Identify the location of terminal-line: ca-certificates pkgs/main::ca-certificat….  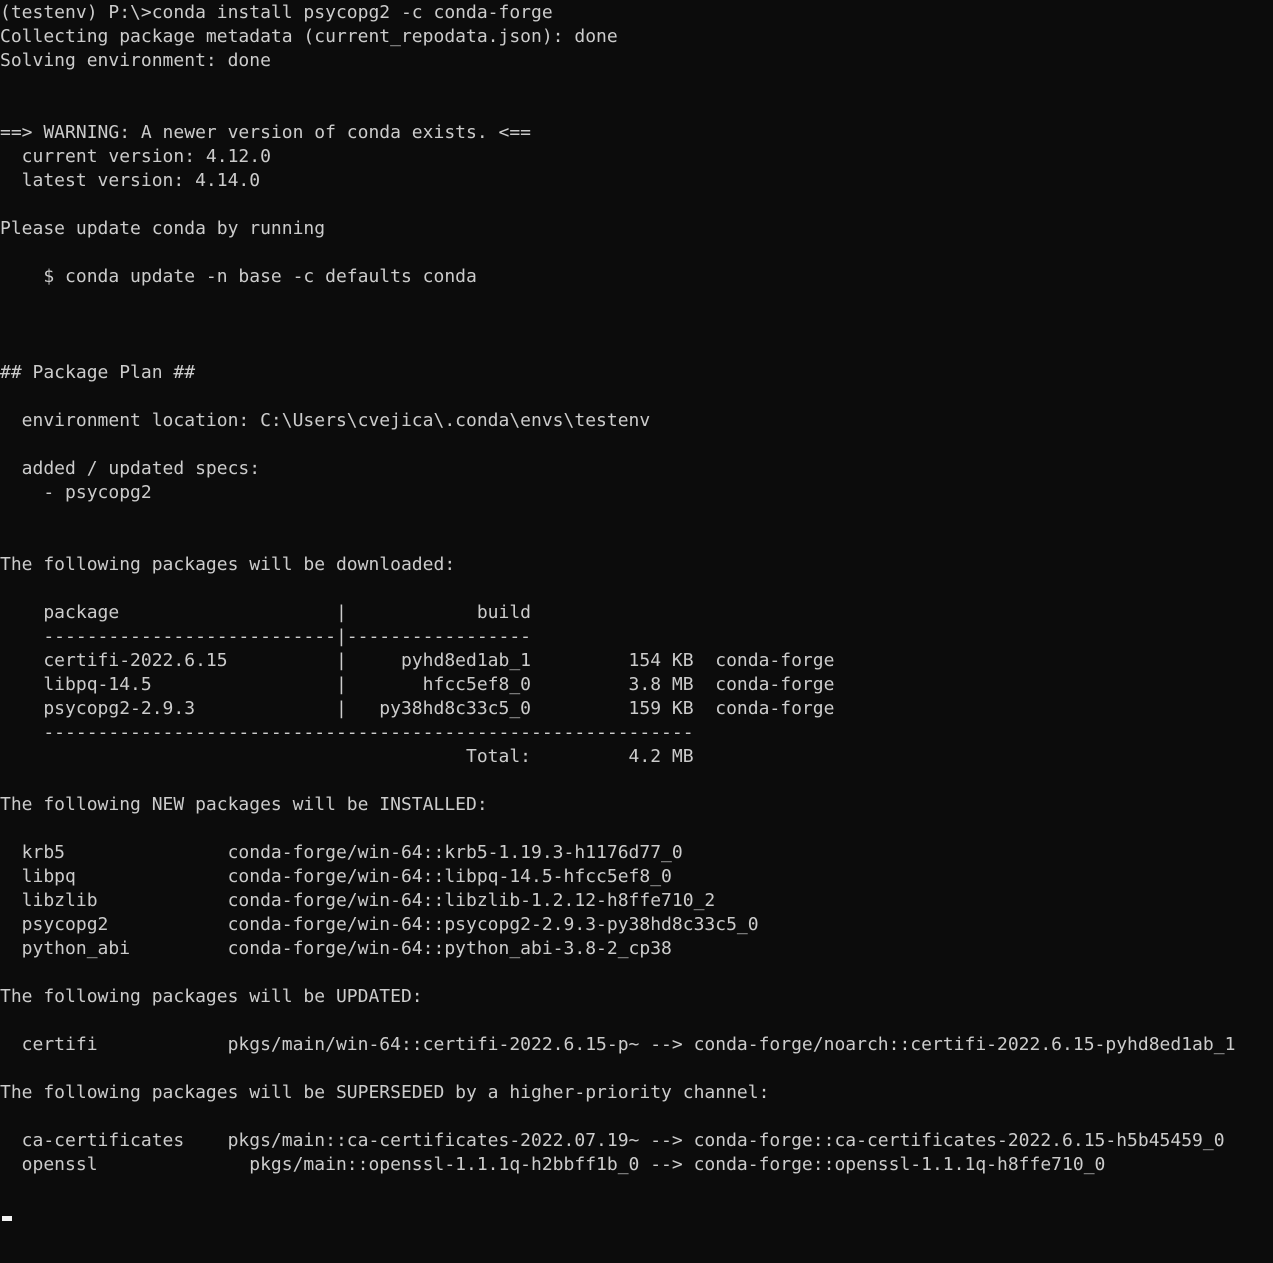
(612, 1140).